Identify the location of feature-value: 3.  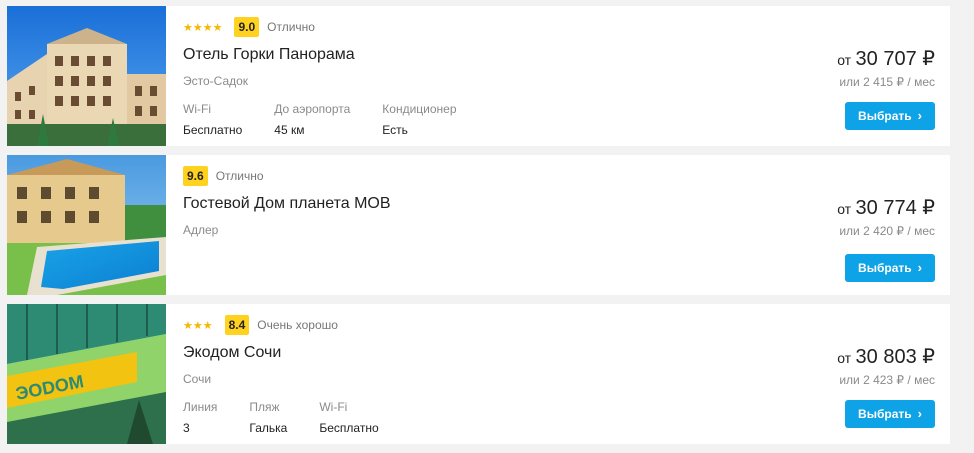
(186, 428).